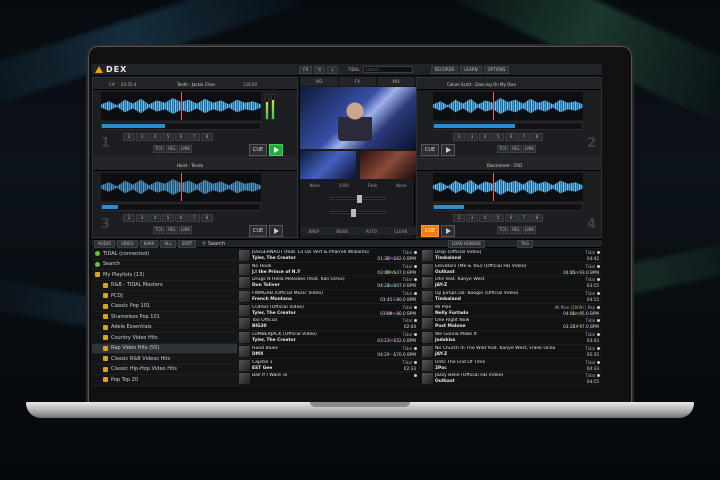 This screenshot has height=480, width=720. What do you see at coordinates (186, 148) in the screenshot?
I see `deck-1-link-button: LINK` at bounding box center [186, 148].